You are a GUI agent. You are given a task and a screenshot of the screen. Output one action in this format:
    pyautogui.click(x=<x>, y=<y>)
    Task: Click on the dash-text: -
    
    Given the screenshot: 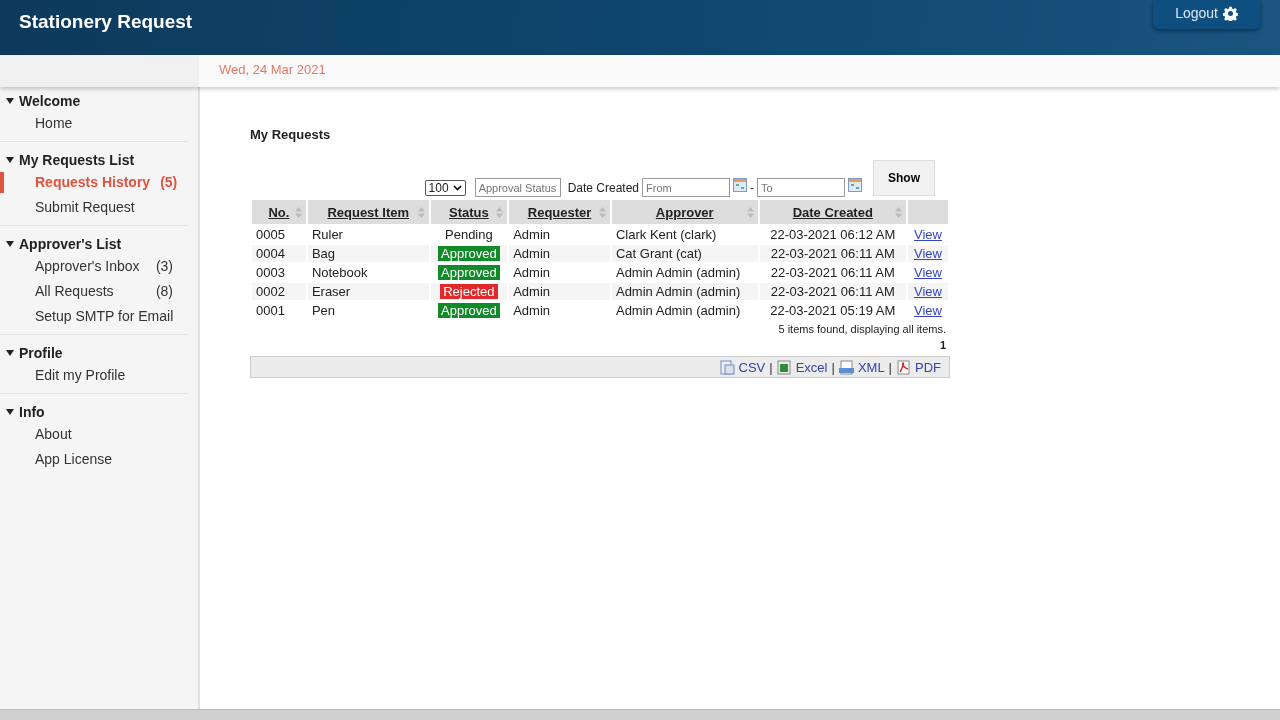 What is the action you would take?
    pyautogui.click(x=752, y=188)
    